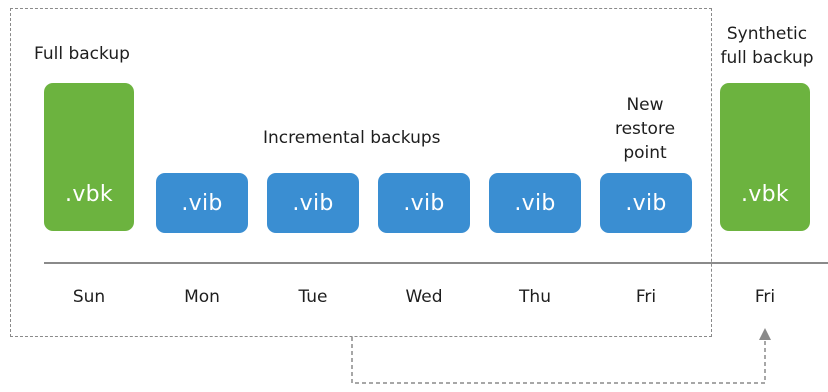 The width and height of the screenshot is (828, 392). I want to click on arrow-up-icon, so click(765, 334).